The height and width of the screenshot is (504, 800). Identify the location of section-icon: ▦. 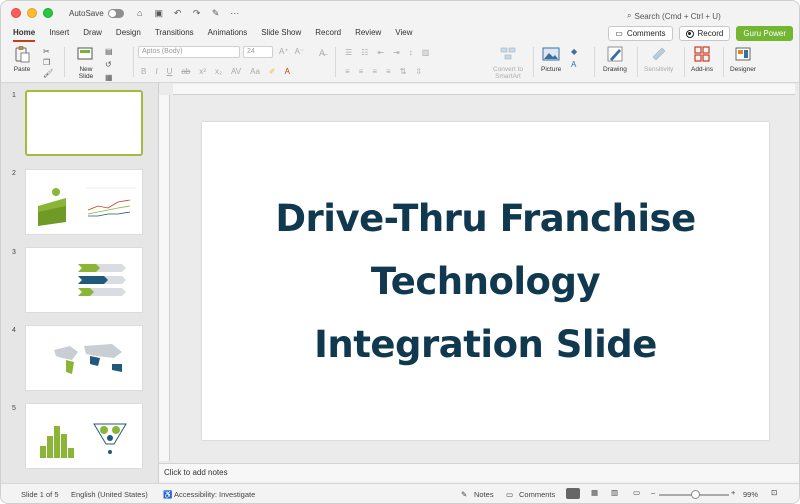
(109, 77).